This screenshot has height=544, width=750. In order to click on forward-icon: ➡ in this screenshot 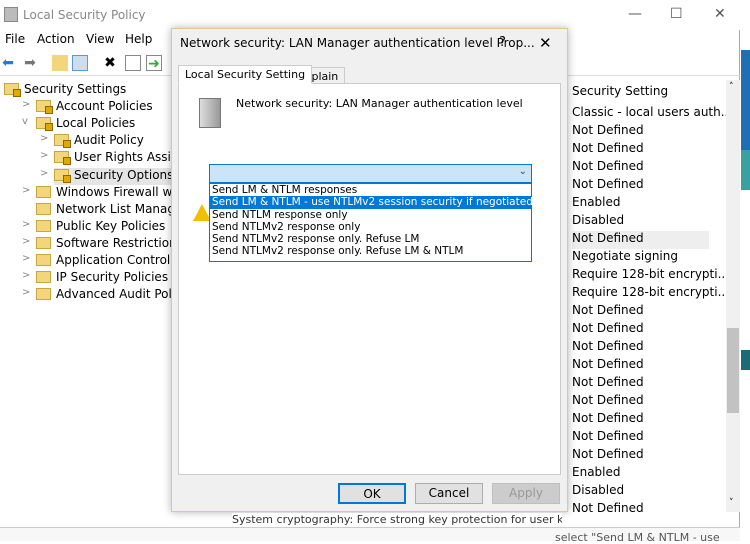, I will do `click(30, 63)`.